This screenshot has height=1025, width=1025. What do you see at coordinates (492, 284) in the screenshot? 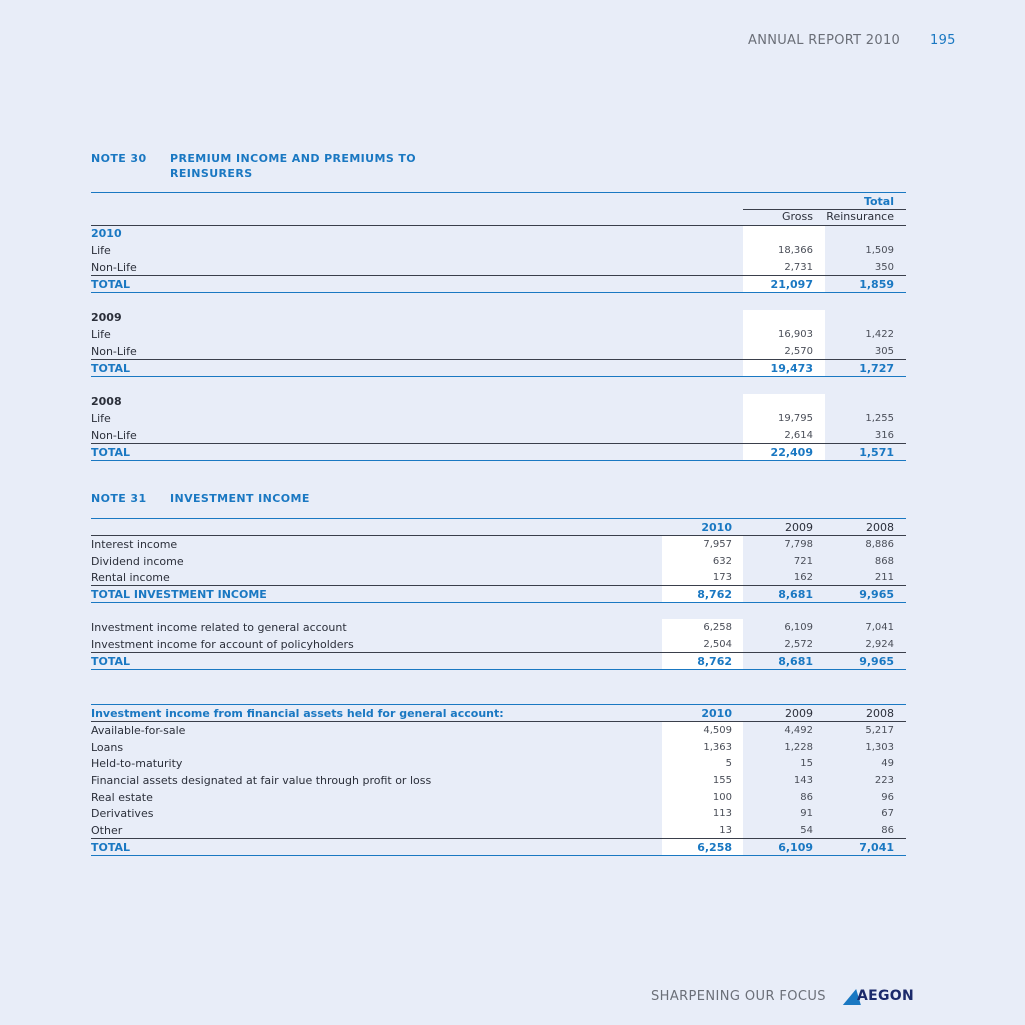
I see `total-row: TOTAL 21,097 1,859` at bounding box center [492, 284].